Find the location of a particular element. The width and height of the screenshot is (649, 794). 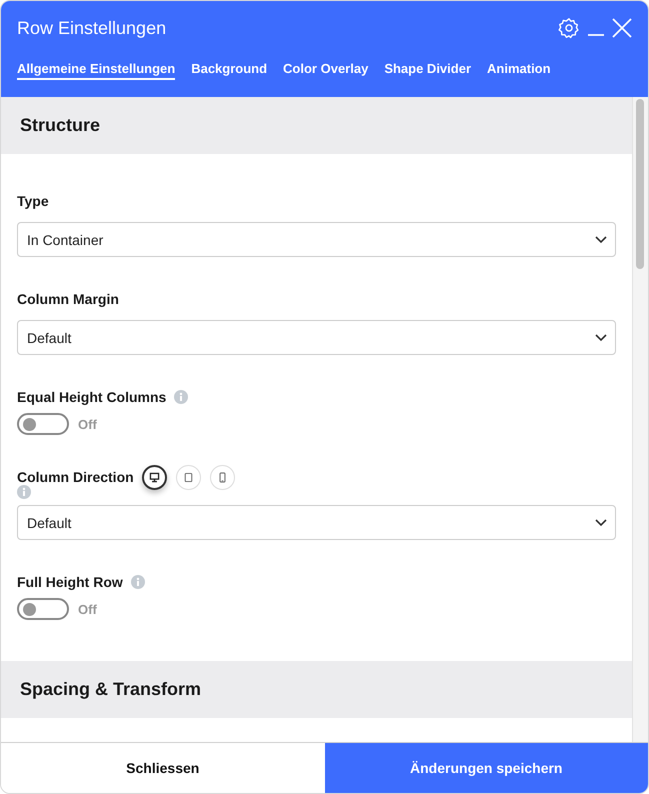

window-title: Row Einstellungen is located at coordinates (92, 28).